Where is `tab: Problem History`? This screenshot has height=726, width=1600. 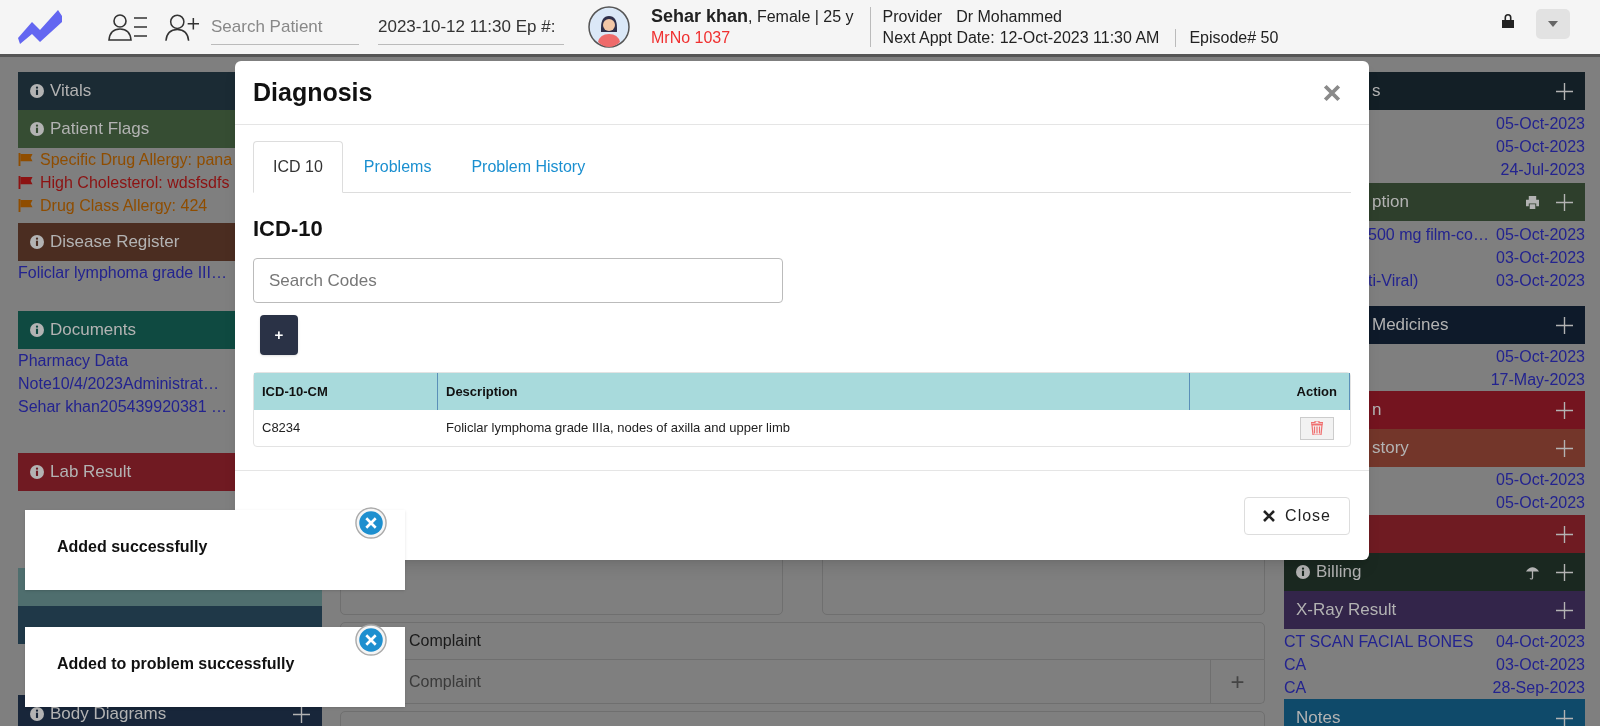
tab: Problem History is located at coordinates (528, 167).